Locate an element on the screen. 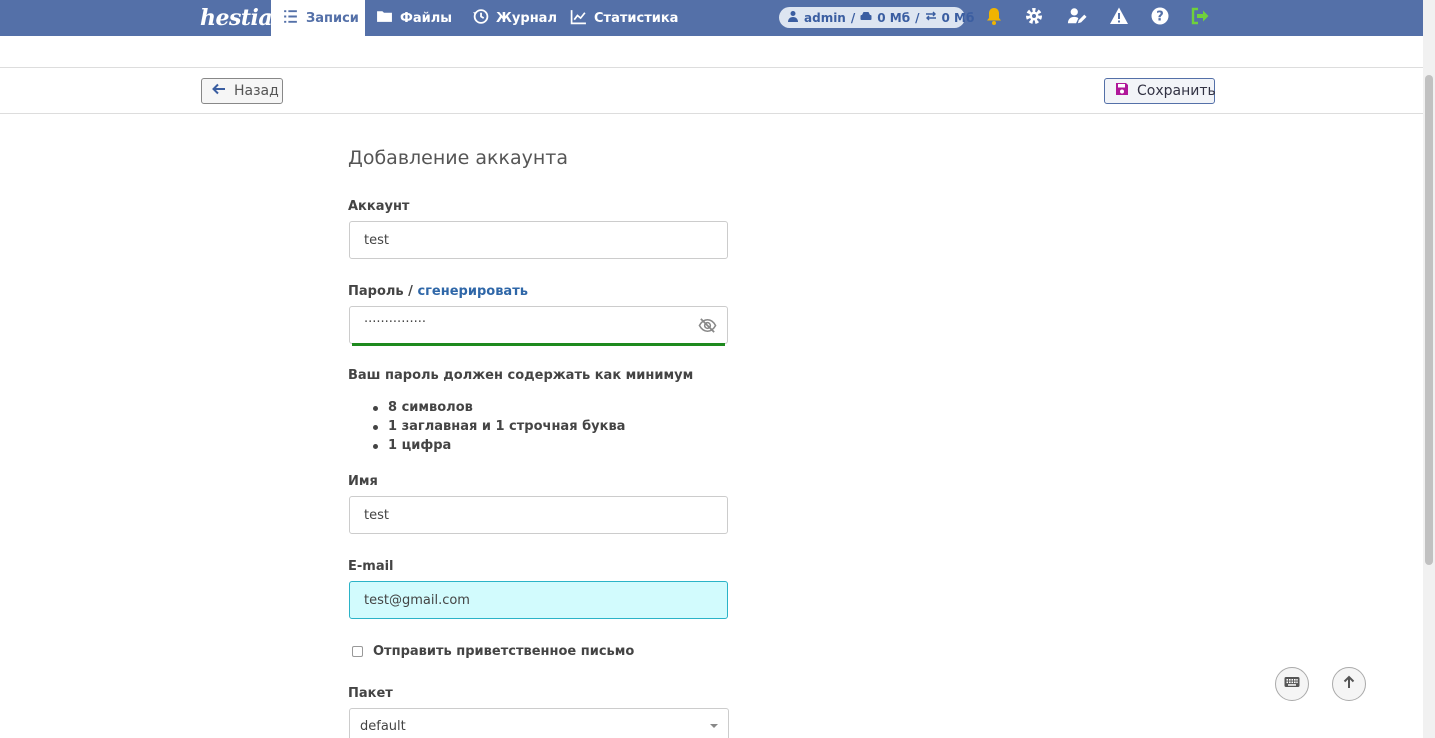 Image resolution: width=1435 pixels, height=738 pixels. name-input: test is located at coordinates (538, 515).